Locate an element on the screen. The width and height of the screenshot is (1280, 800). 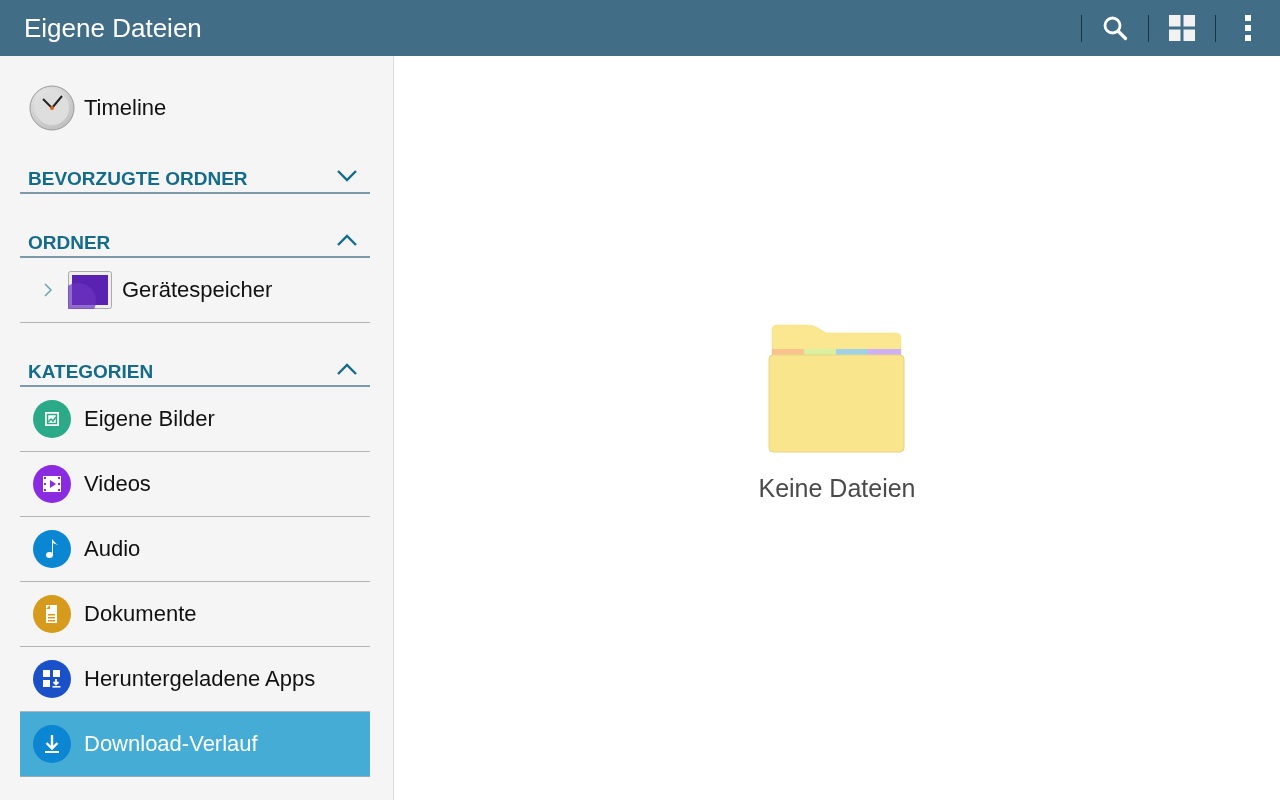
clock-icon is located at coordinates (52, 108).